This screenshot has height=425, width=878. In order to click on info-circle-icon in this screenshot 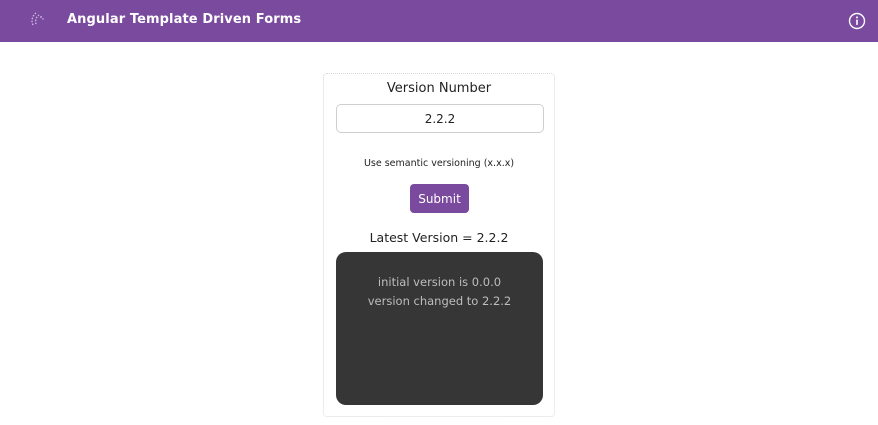, I will do `click(857, 21)`.